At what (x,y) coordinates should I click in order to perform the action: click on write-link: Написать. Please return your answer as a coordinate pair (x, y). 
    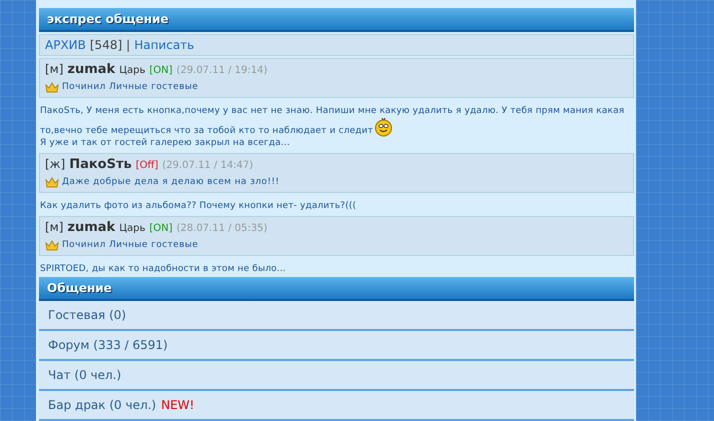
    Looking at the image, I should click on (164, 45).